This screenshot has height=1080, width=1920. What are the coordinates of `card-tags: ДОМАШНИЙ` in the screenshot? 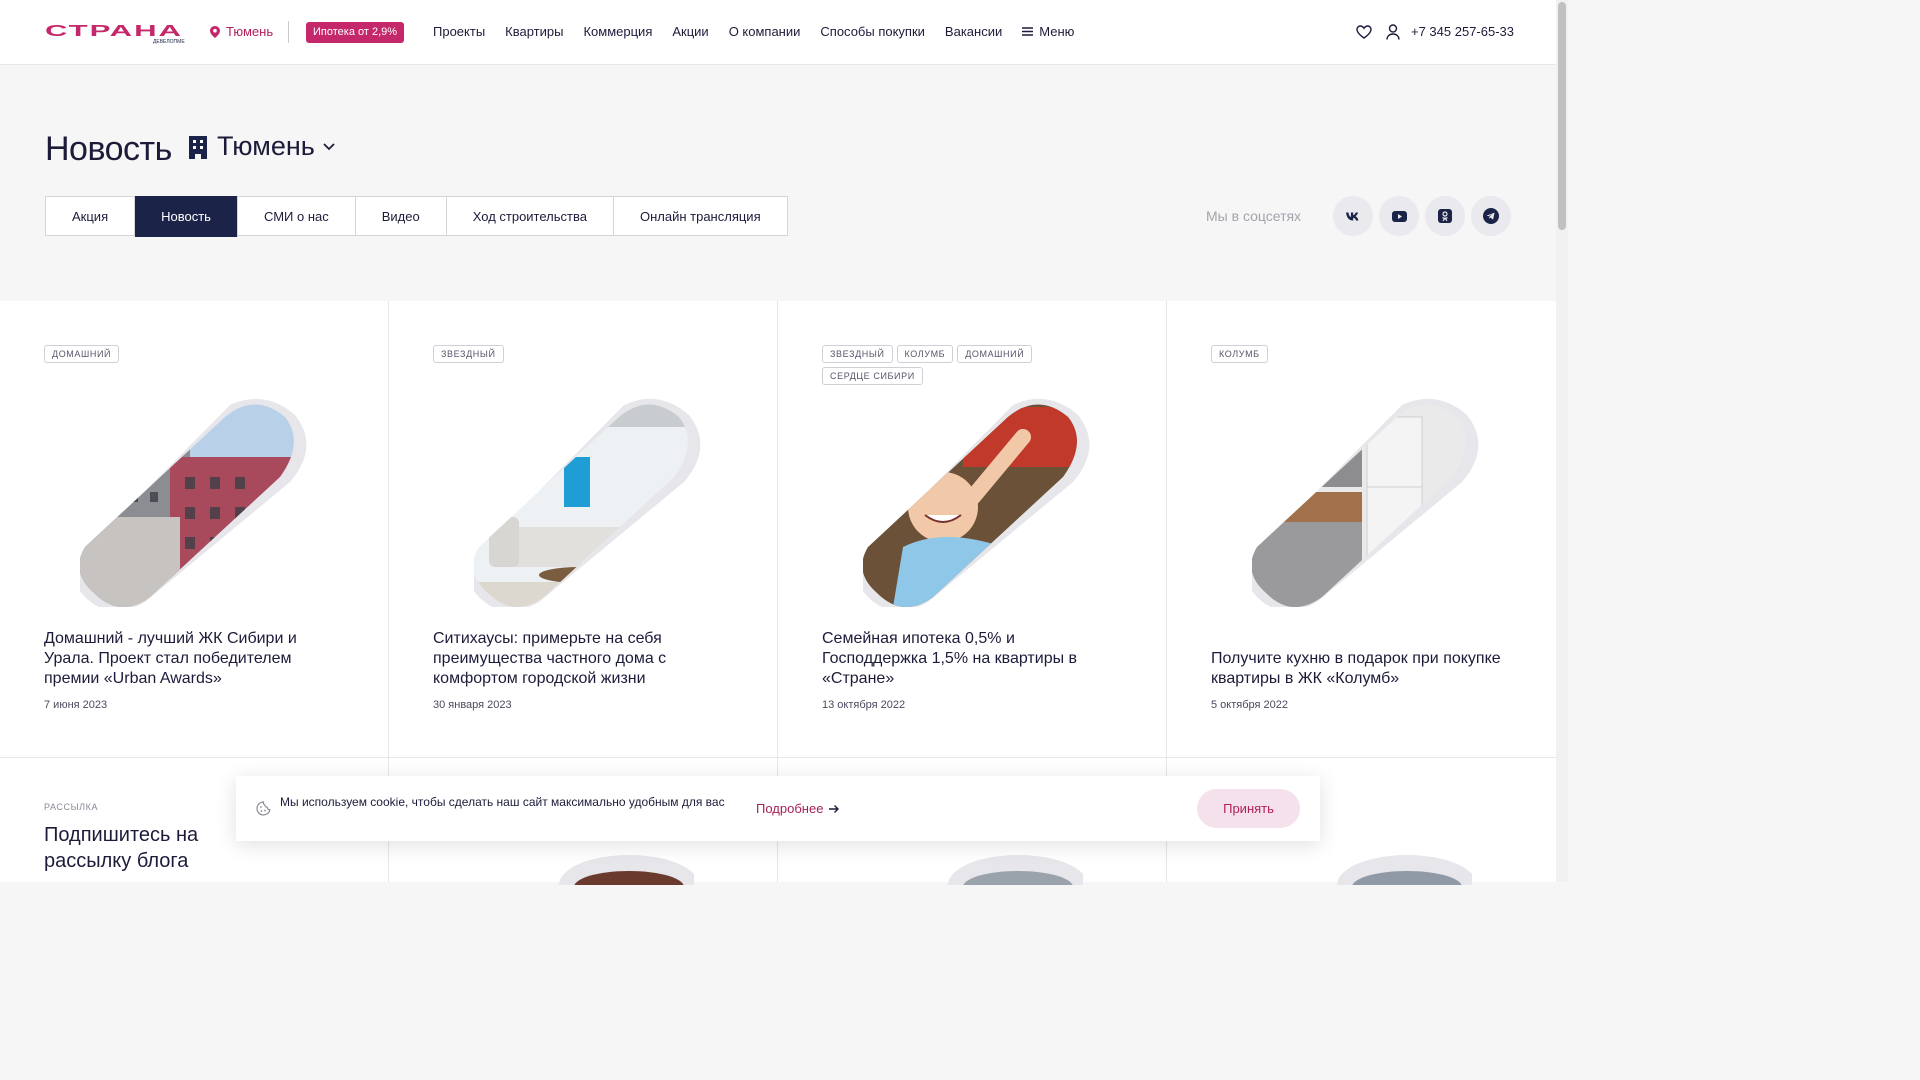 It's located at (159, 354).